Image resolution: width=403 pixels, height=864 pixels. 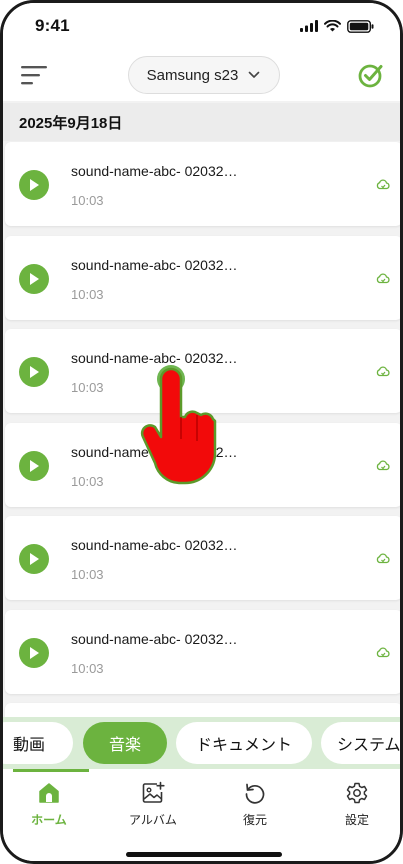 I want to click on home-icon, so click(x=49, y=793).